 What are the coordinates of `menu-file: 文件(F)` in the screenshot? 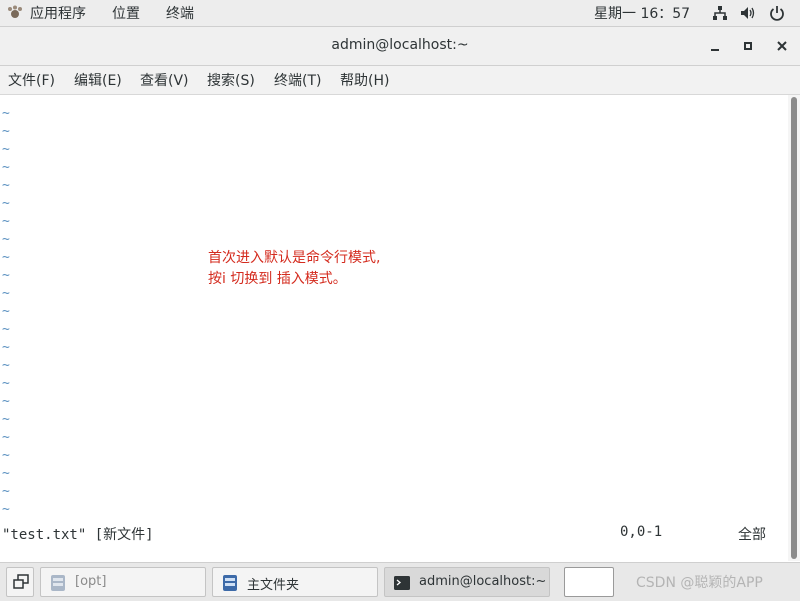 It's located at (31, 80).